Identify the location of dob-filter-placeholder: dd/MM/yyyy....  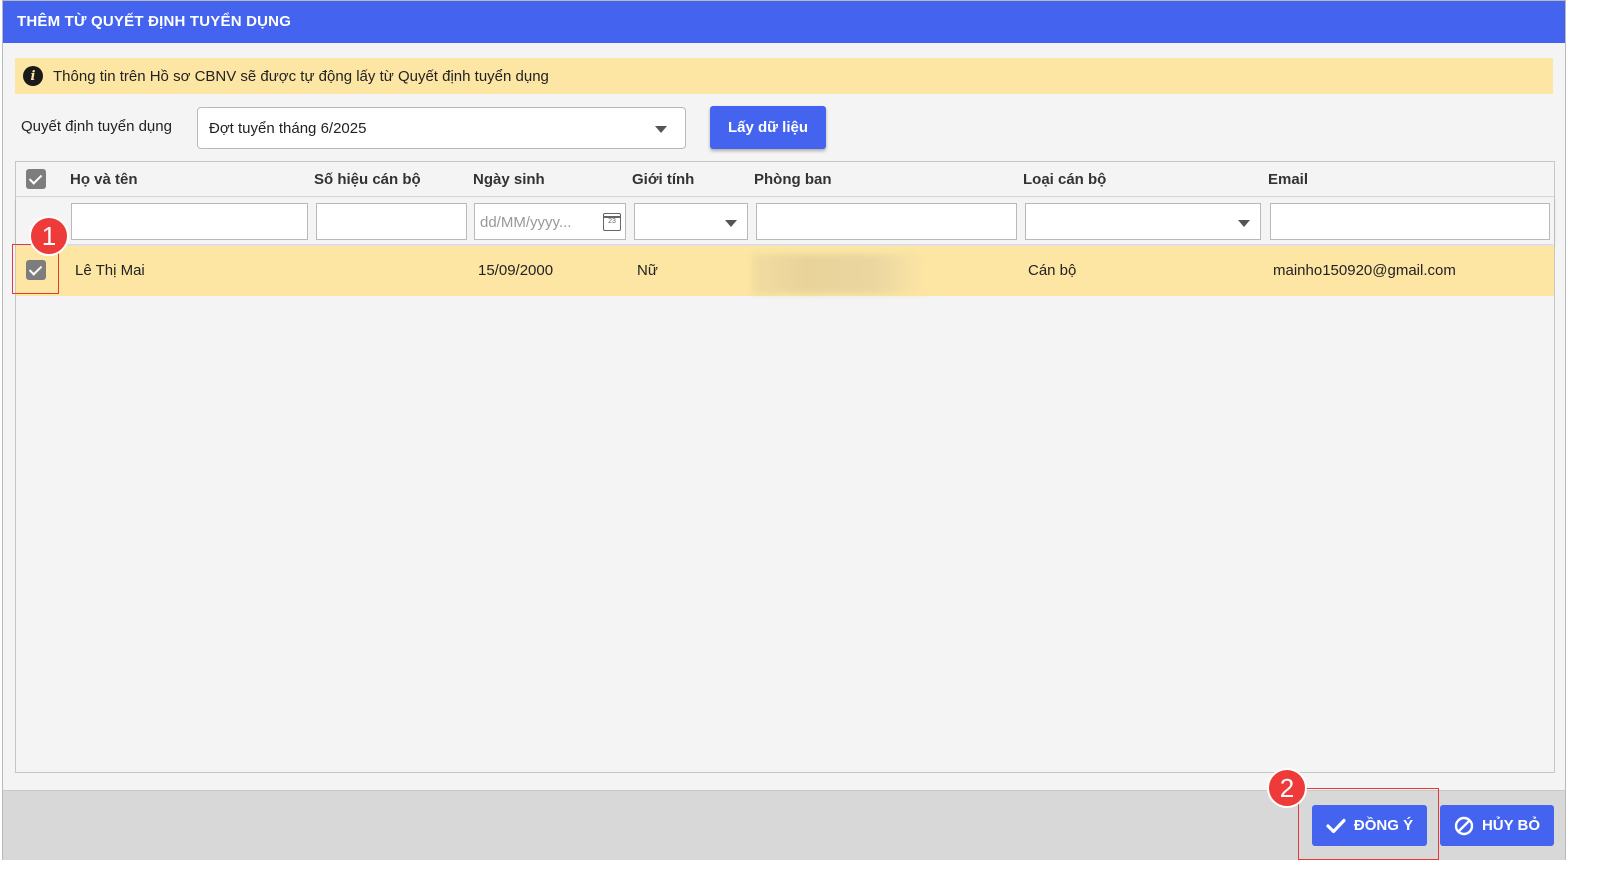
(526, 222).